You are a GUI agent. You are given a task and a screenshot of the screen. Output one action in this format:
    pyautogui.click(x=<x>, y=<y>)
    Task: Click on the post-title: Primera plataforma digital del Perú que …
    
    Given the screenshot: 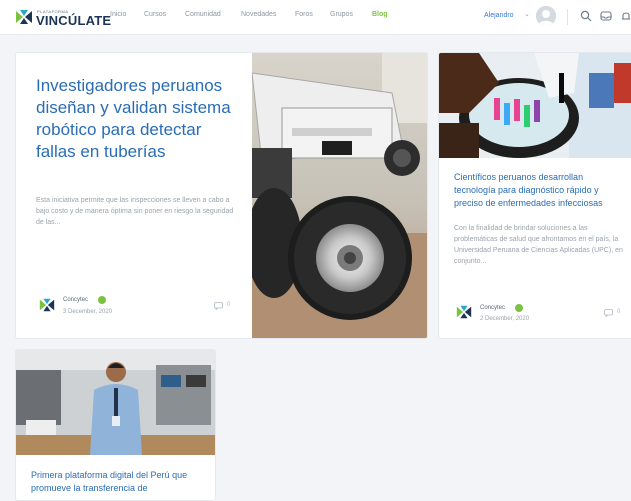 What is the action you would take?
    pyautogui.click(x=118, y=482)
    